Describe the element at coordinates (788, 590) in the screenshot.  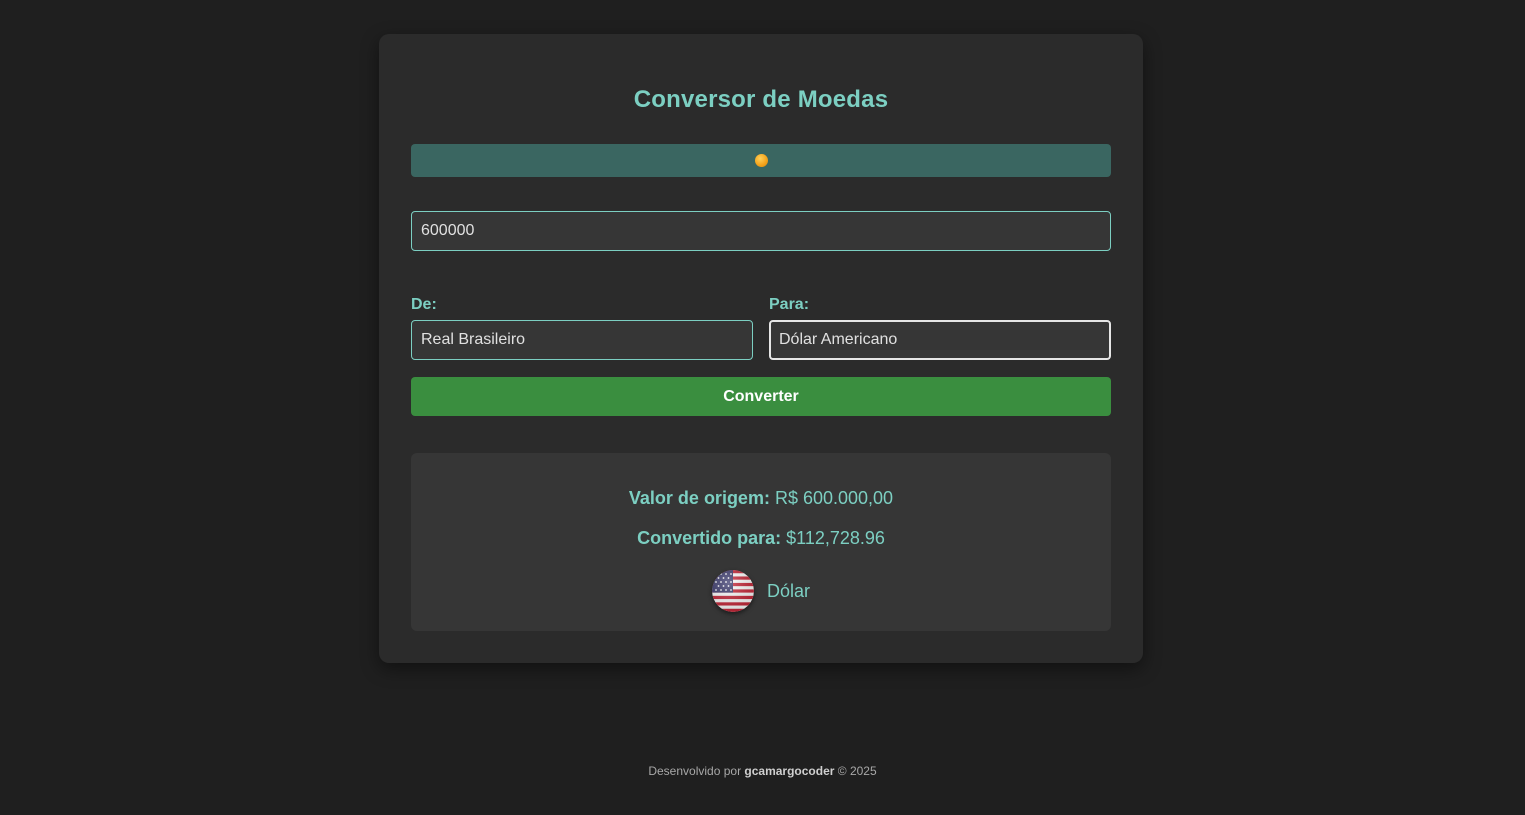
I see `currency-name: Dólar` at that location.